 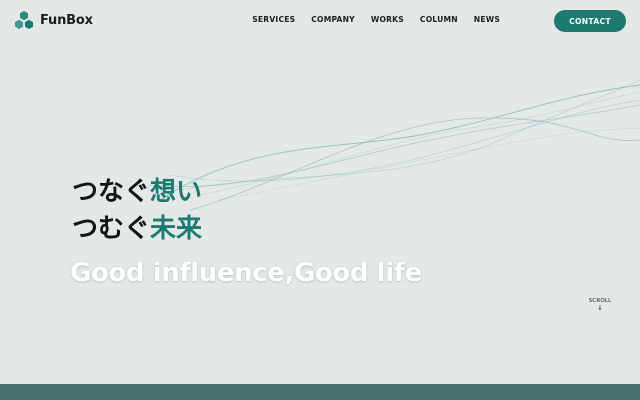 I want to click on scroll-indicator: SCROLL ↓, so click(x=600, y=305).